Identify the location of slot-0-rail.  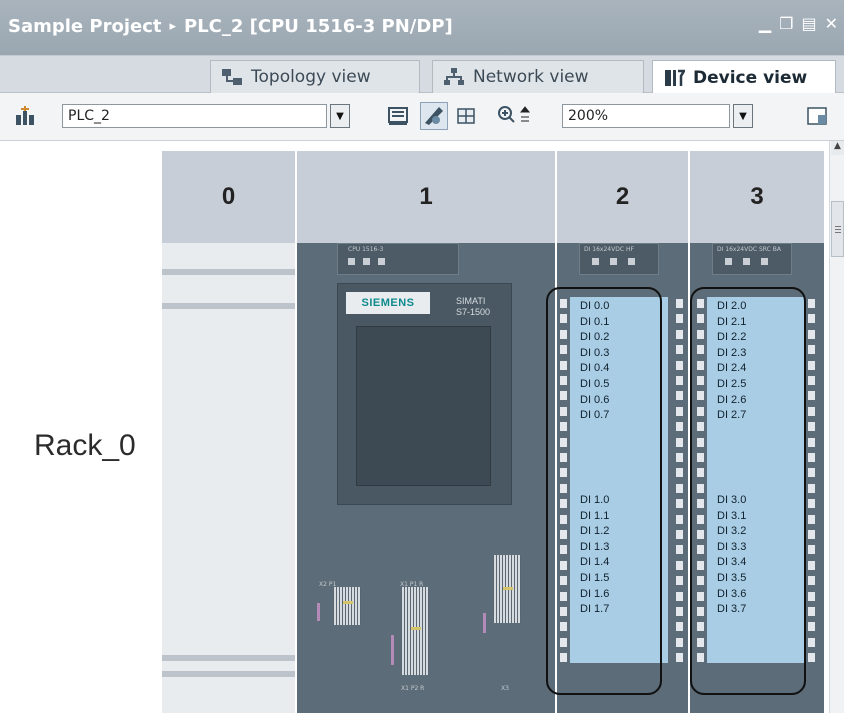
(228, 478).